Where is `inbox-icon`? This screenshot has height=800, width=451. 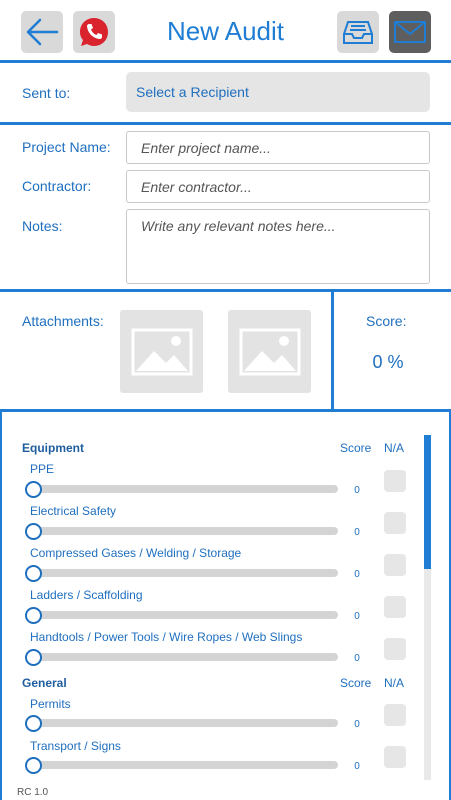
inbox-icon is located at coordinates (358, 32).